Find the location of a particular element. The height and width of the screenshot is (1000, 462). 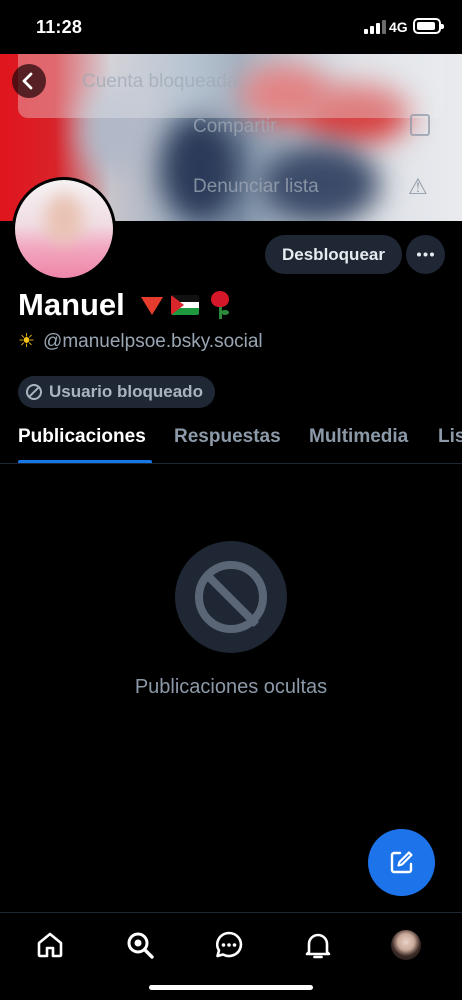

status-bar: 11:28 4G is located at coordinates (231, 27).